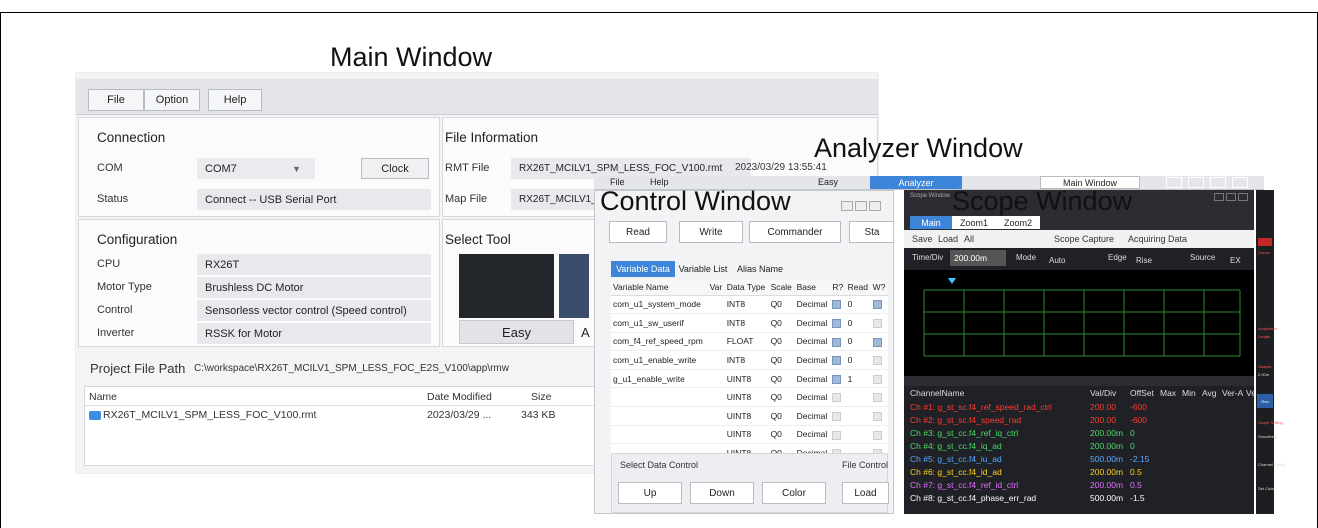  I want to click on analyzer-tool-thumbnail, so click(574, 286).